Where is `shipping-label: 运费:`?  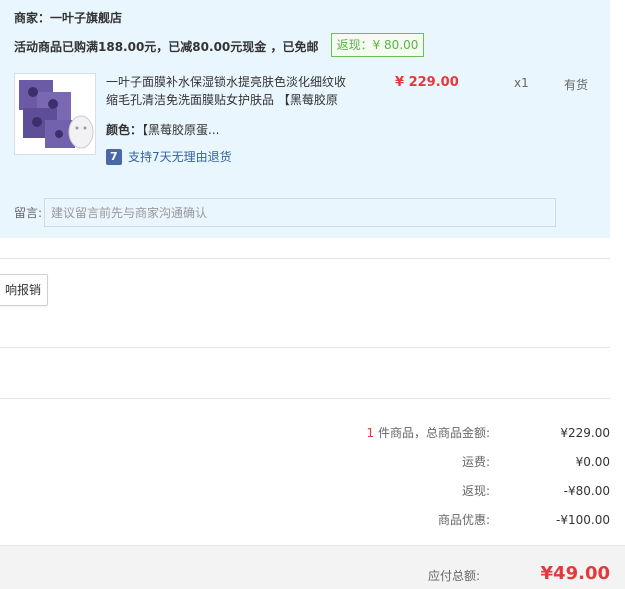 shipping-label: 运费: is located at coordinates (475, 462).